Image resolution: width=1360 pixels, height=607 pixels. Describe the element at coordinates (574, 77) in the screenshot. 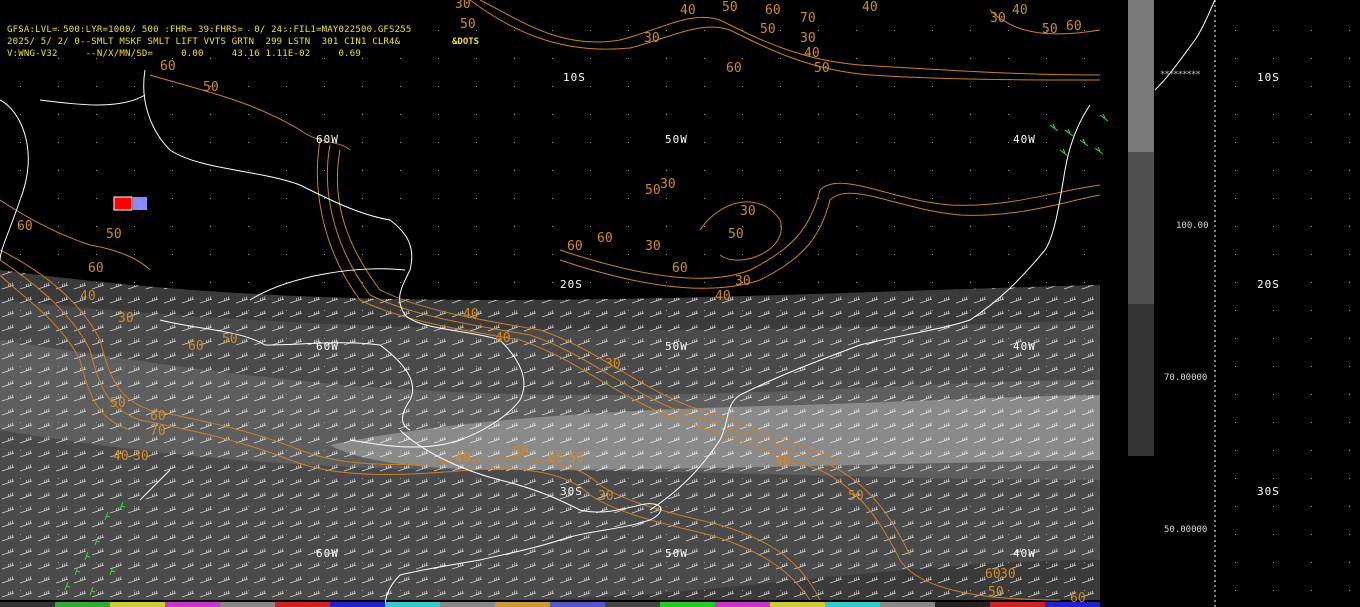

I see `lat-label: 10S` at that location.